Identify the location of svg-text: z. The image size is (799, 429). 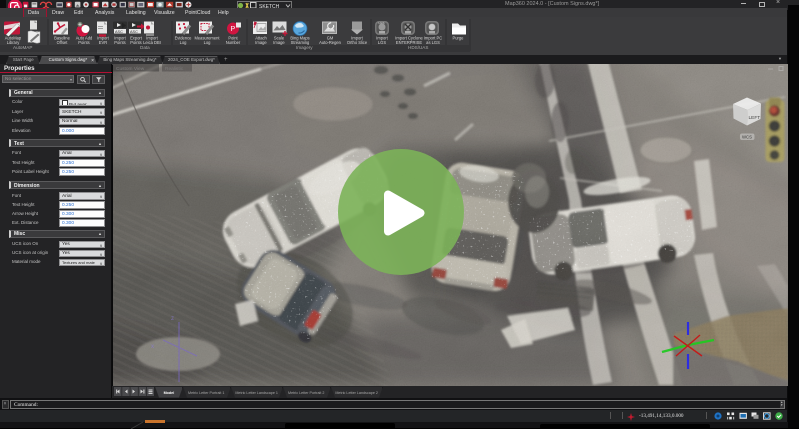
(172, 319).